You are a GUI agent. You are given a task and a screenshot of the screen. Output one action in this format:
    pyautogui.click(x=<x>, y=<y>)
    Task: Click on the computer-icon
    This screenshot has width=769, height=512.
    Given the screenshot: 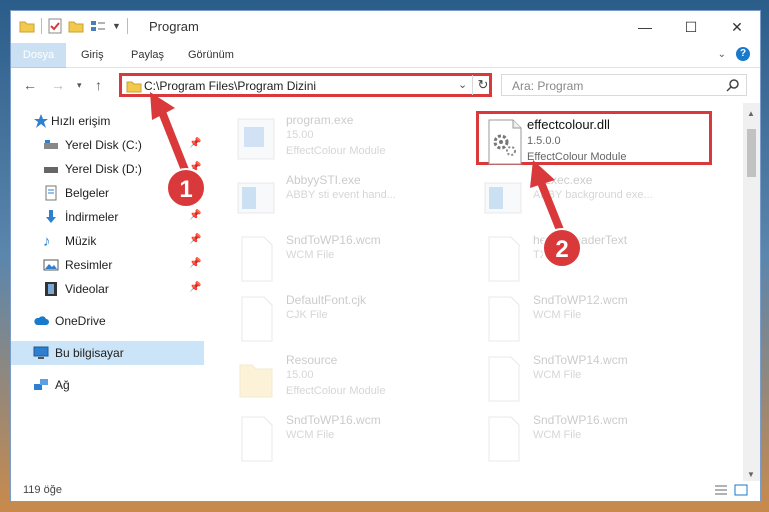 What is the action you would take?
    pyautogui.click(x=41, y=352)
    